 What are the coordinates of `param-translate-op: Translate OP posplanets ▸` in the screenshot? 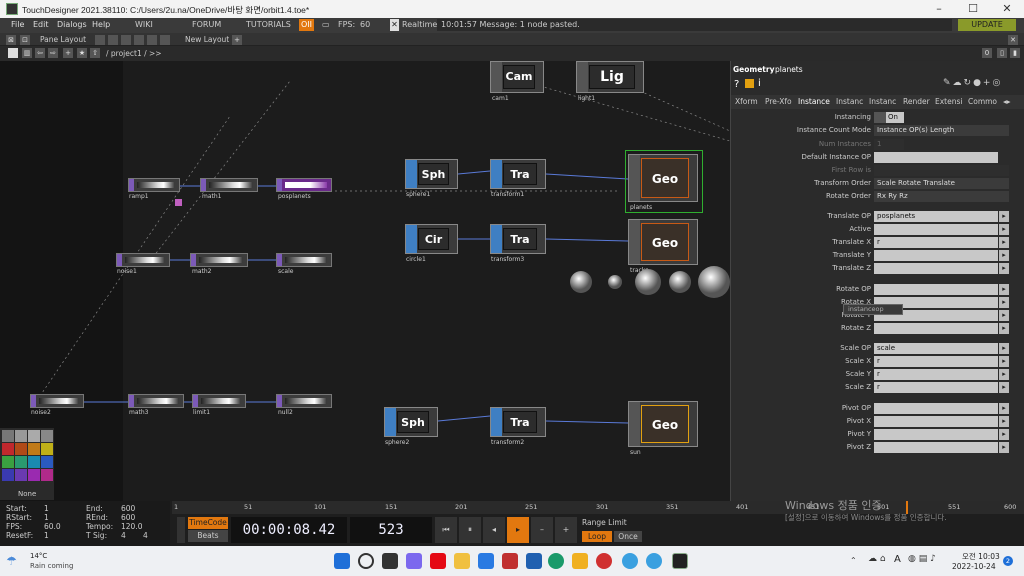 It's located at (877, 216).